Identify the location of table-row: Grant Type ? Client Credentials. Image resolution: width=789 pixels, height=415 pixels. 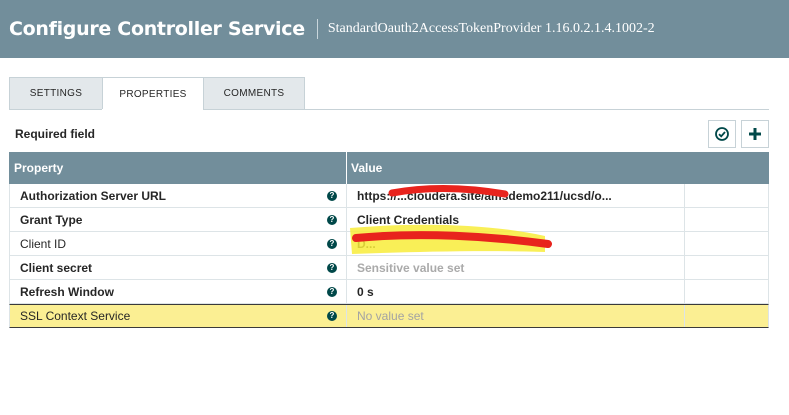
(389, 220).